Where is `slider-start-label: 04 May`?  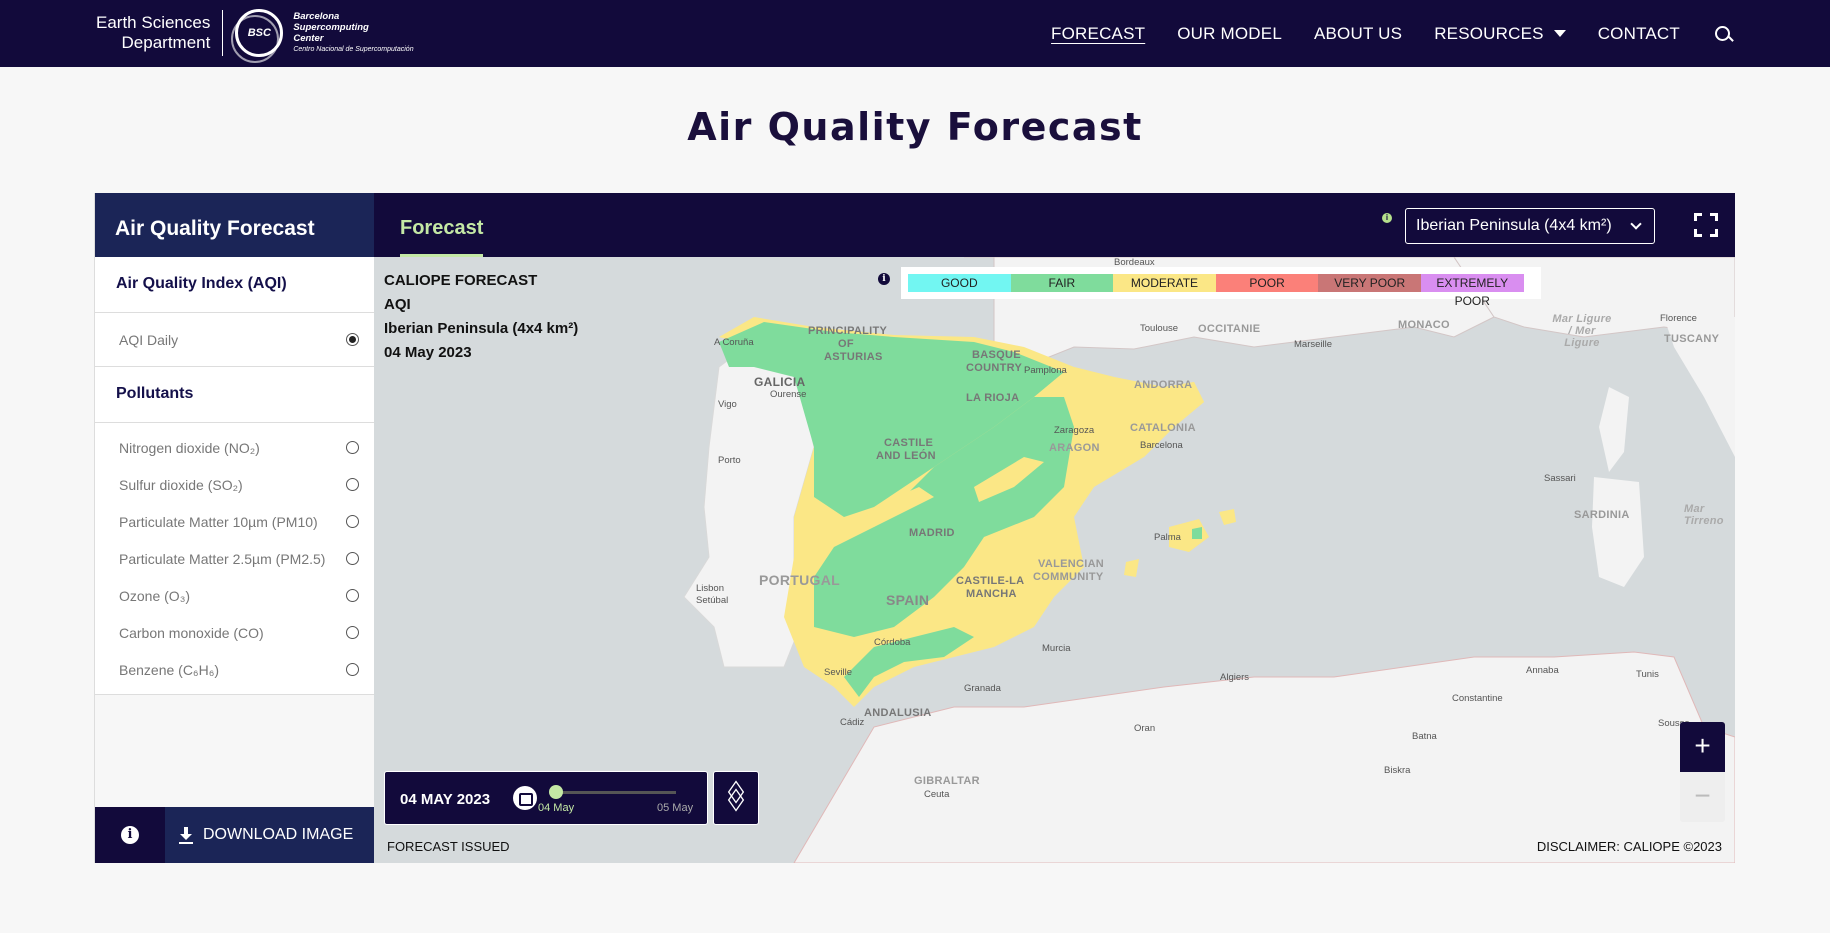
slider-start-label: 04 May is located at coordinates (556, 808).